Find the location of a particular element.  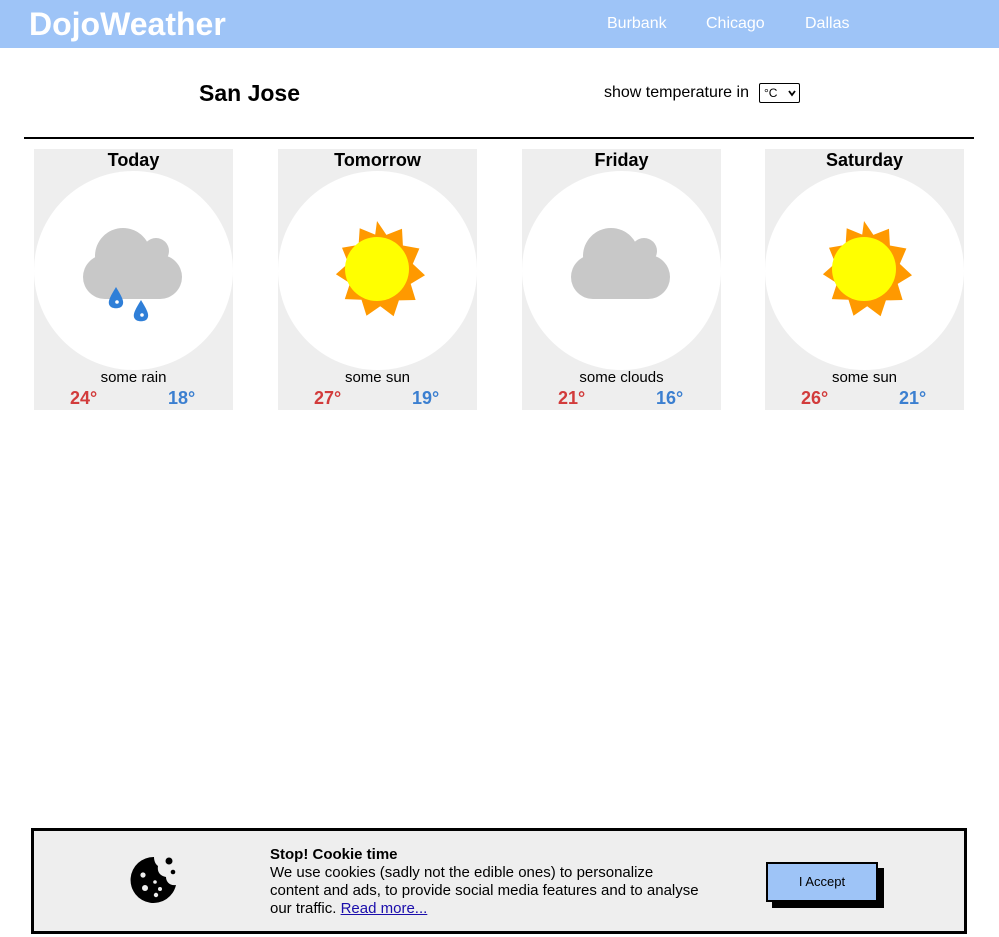

forecast-card-saturday: Saturday some sun 26° 21° is located at coordinates (864, 279).